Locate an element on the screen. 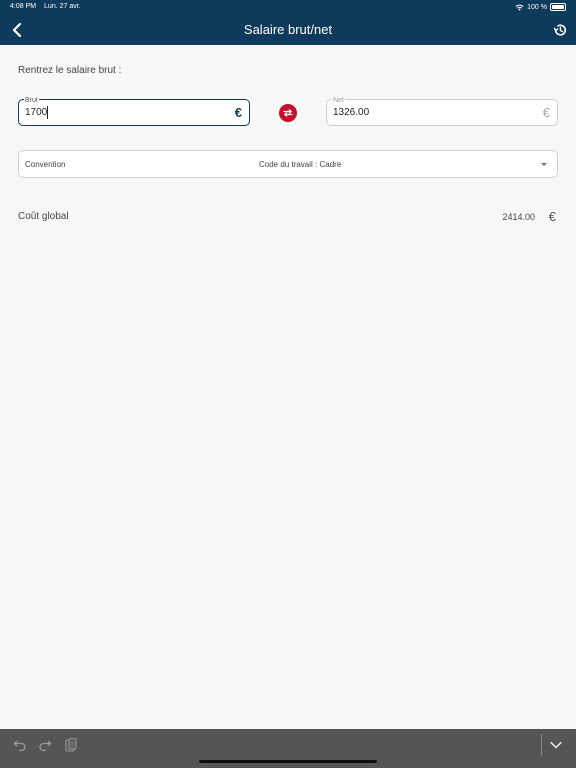  toolbar-divider is located at coordinates (541, 745).